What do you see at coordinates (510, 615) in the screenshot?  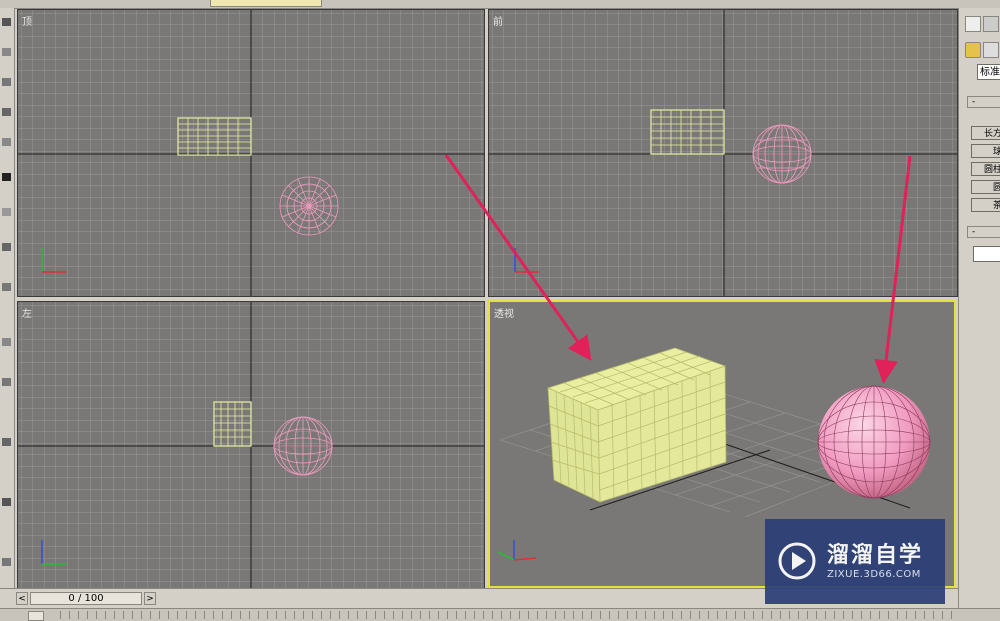 I see `track-bar-ticks` at bounding box center [510, 615].